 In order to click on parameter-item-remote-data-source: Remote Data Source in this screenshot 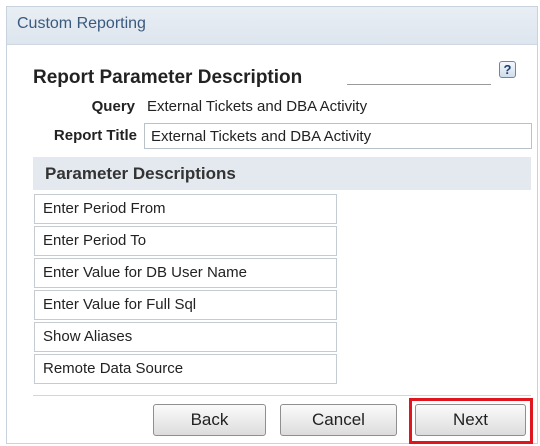, I will do `click(185, 369)`.